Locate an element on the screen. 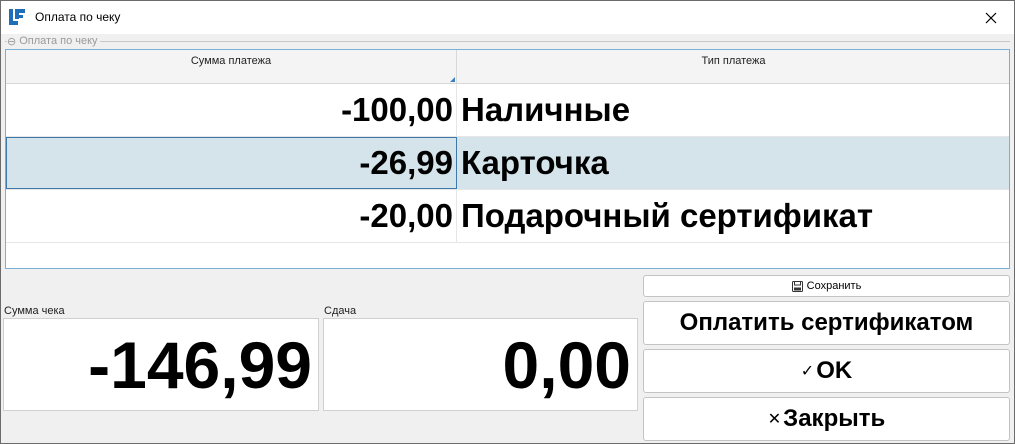  table-row: -20,00 Подарочный сертификат is located at coordinates (507, 216).